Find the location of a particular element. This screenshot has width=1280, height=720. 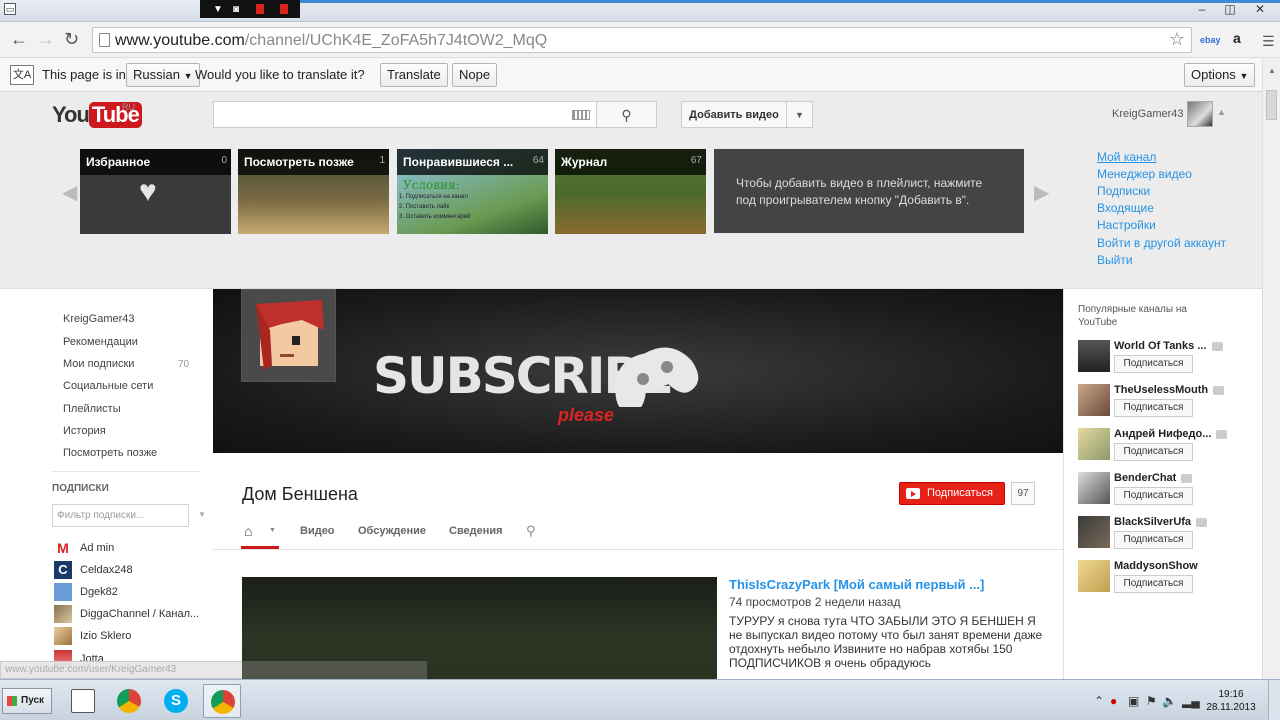

restore-button: ◫ is located at coordinates (1230, 9).